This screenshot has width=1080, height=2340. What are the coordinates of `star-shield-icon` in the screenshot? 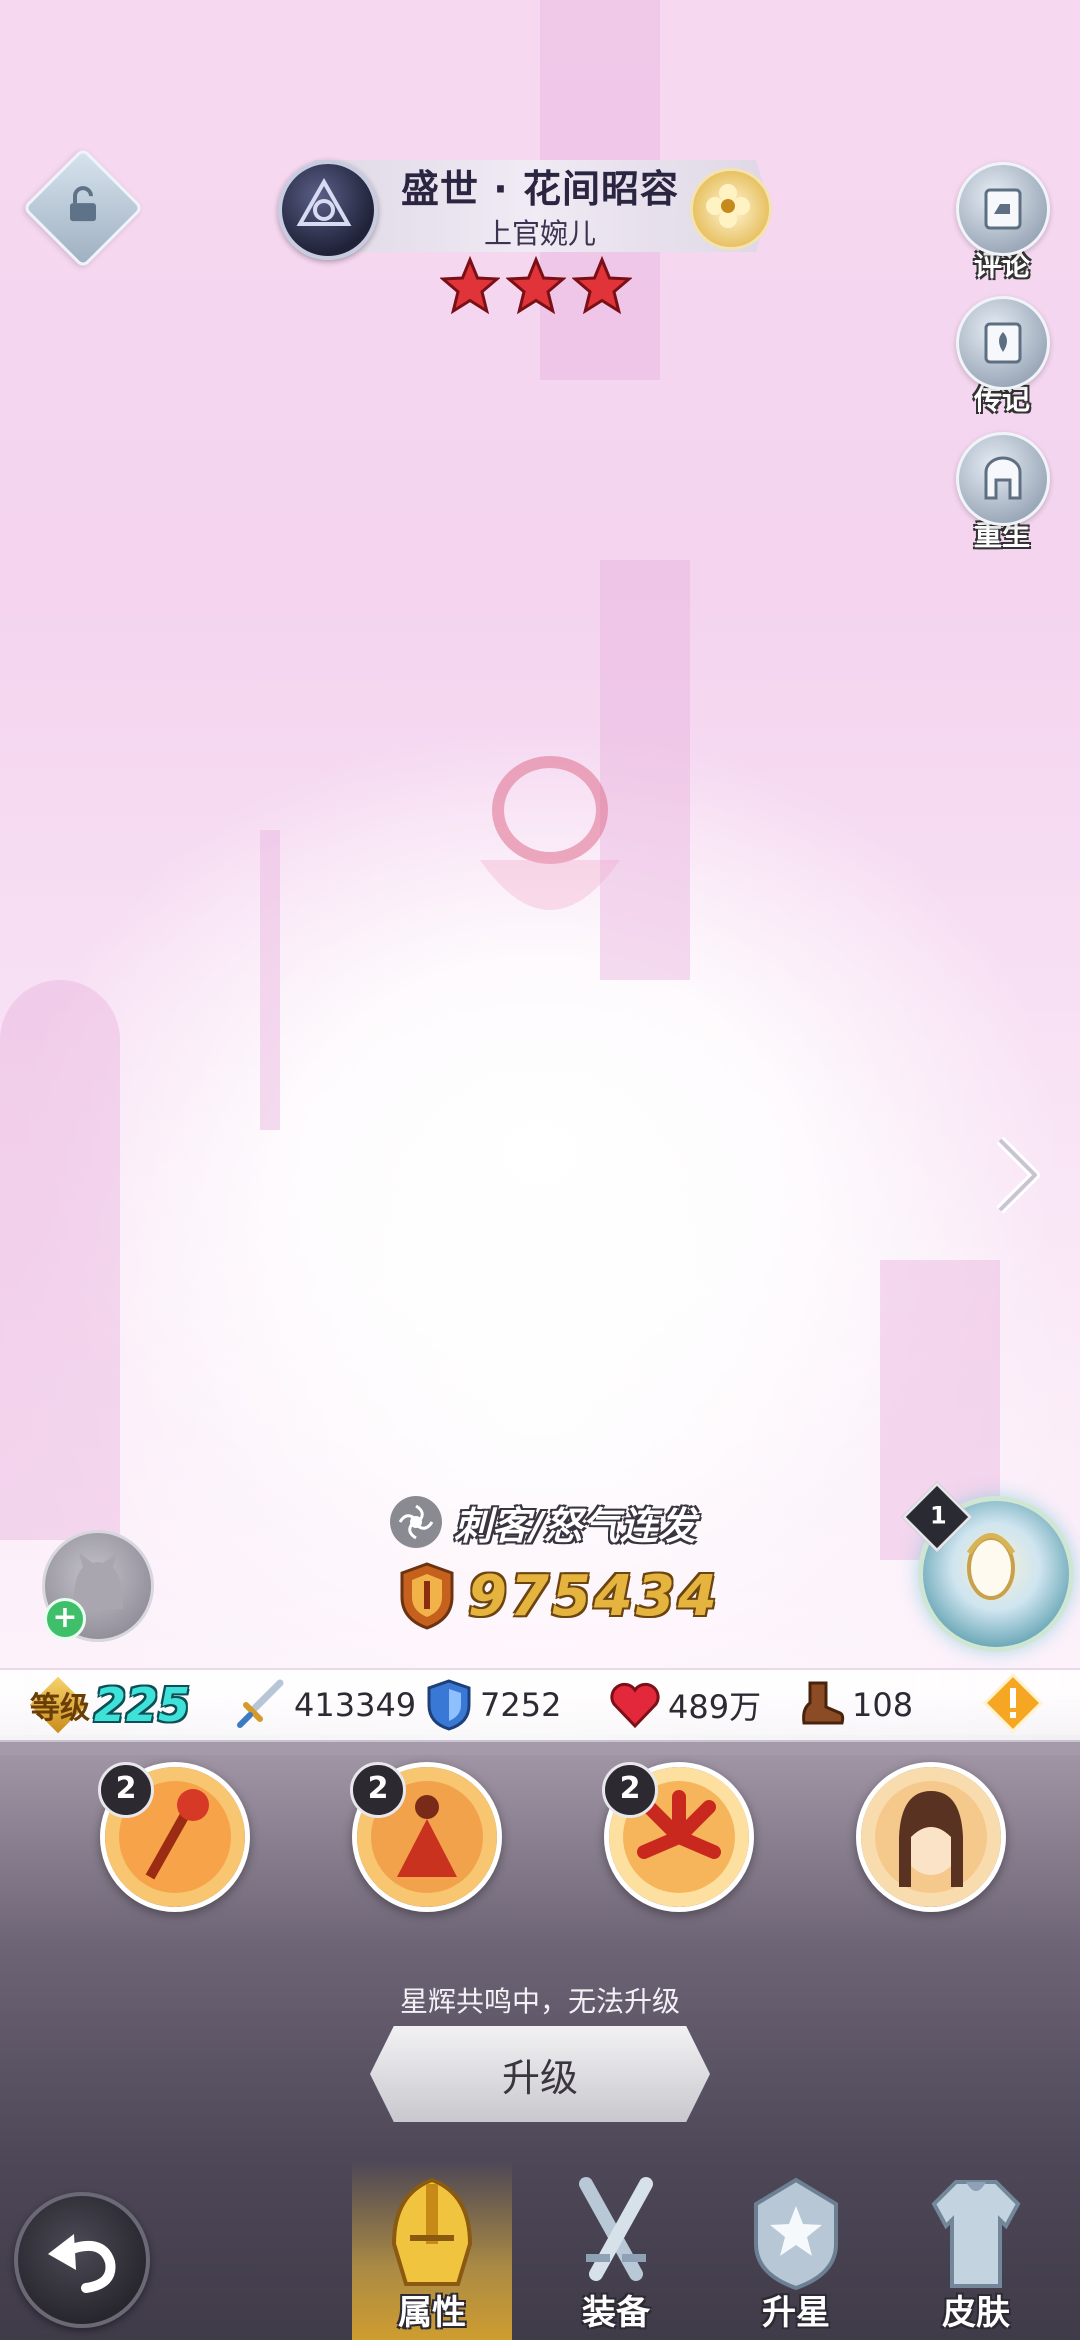 It's located at (796, 2234).